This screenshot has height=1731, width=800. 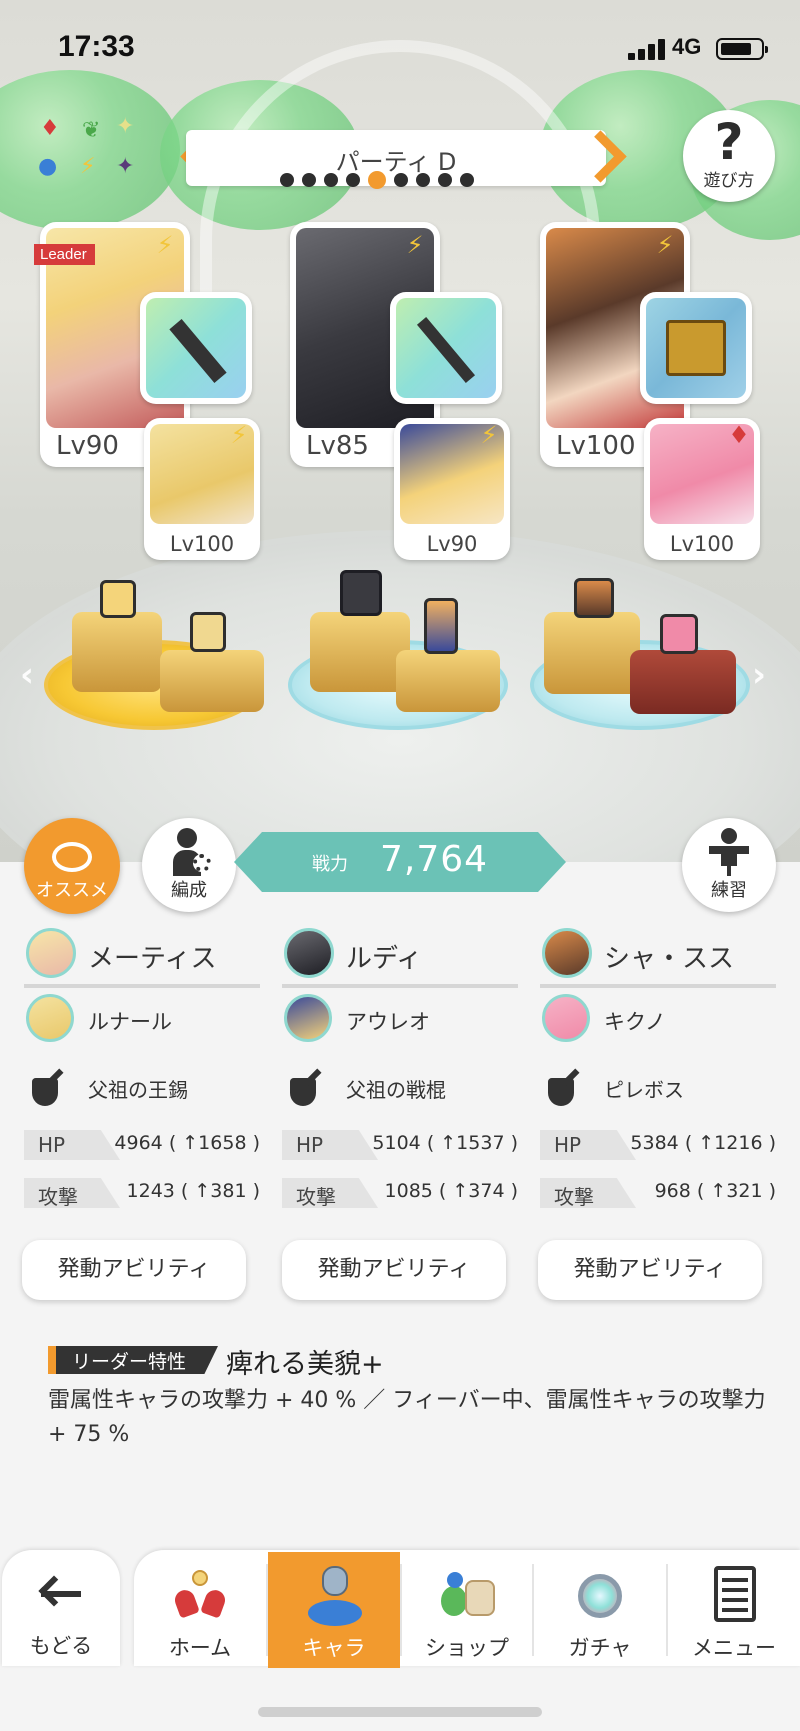 What do you see at coordinates (202, 489) in the screenshot?
I see `sub-character-portrait: ⚡ Lv100` at bounding box center [202, 489].